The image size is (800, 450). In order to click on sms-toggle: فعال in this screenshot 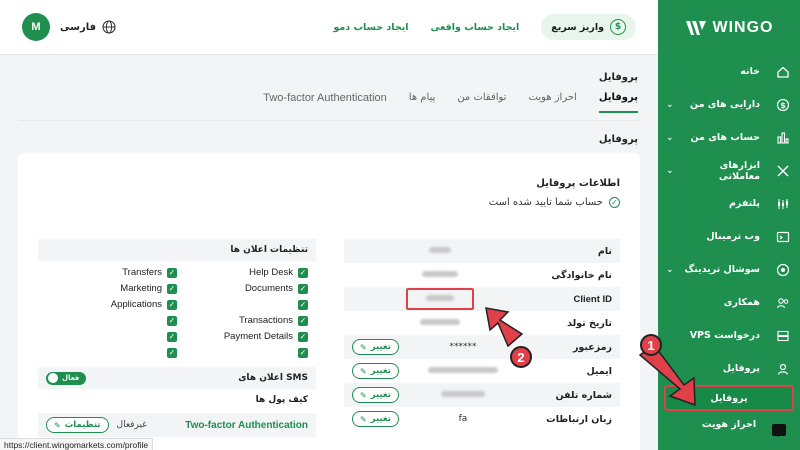, I will do `click(66, 378)`.